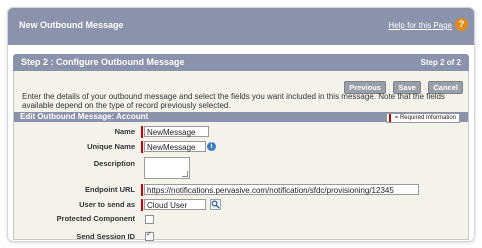  Describe the element at coordinates (185, 174) in the screenshot. I see `resize-handle-icon` at that location.